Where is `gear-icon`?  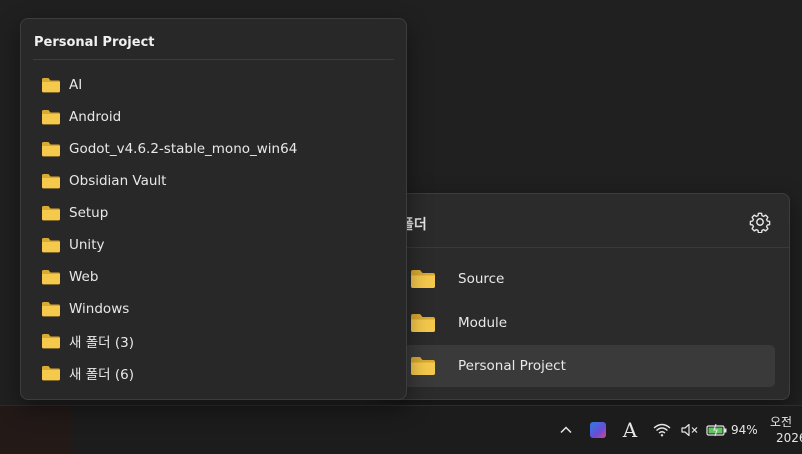 gear-icon is located at coordinates (760, 222).